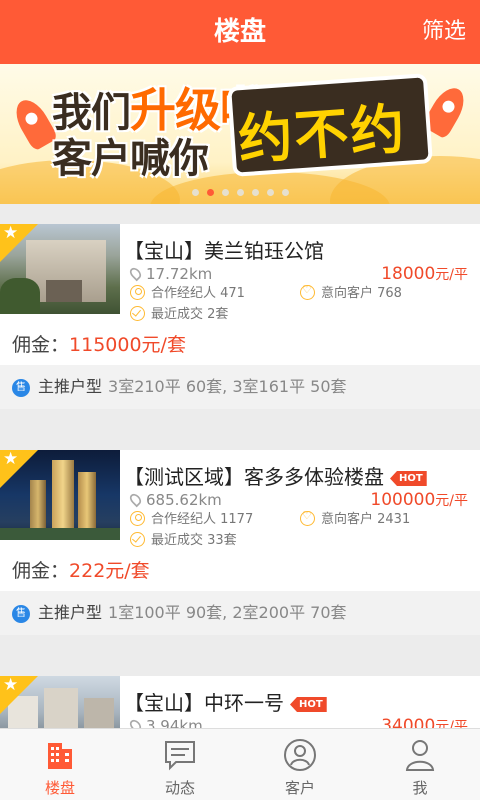 Image resolution: width=480 pixels, height=800 pixels. I want to click on listing-distance: 17.72km, so click(169, 274).